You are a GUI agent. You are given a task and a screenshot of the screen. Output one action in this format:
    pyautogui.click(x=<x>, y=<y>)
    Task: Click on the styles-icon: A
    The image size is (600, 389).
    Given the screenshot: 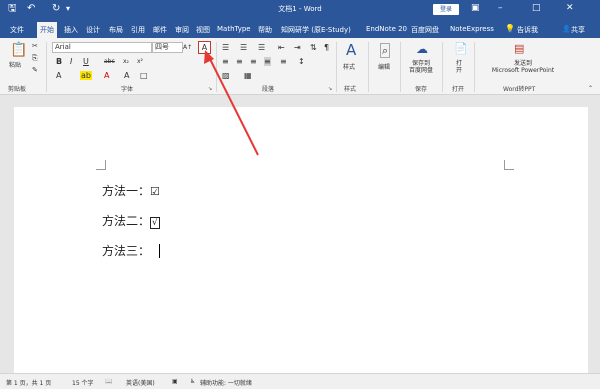 What is the action you would take?
    pyautogui.click(x=351, y=50)
    